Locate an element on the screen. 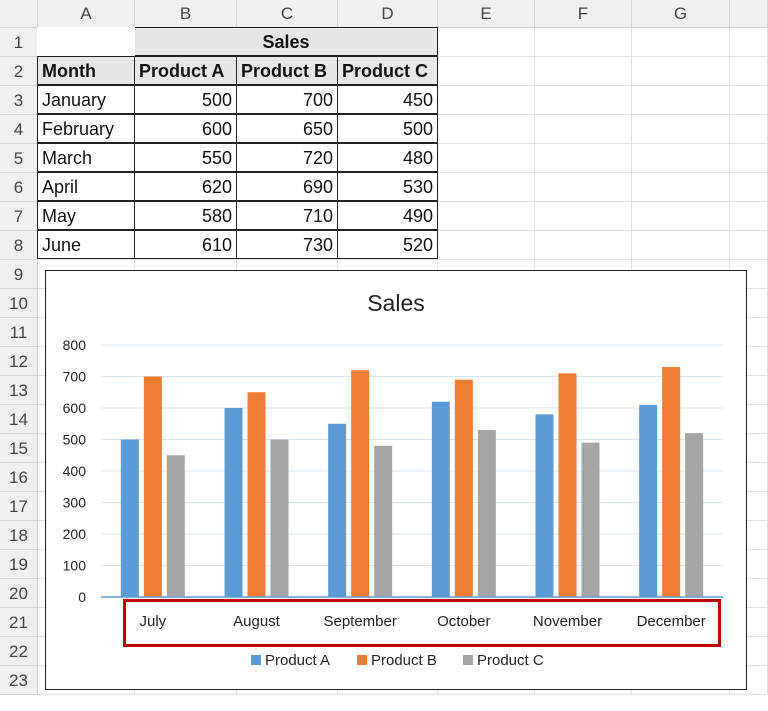 Image resolution: width=768 pixels, height=711 pixels. row-header-11: 11 is located at coordinates (19, 332).